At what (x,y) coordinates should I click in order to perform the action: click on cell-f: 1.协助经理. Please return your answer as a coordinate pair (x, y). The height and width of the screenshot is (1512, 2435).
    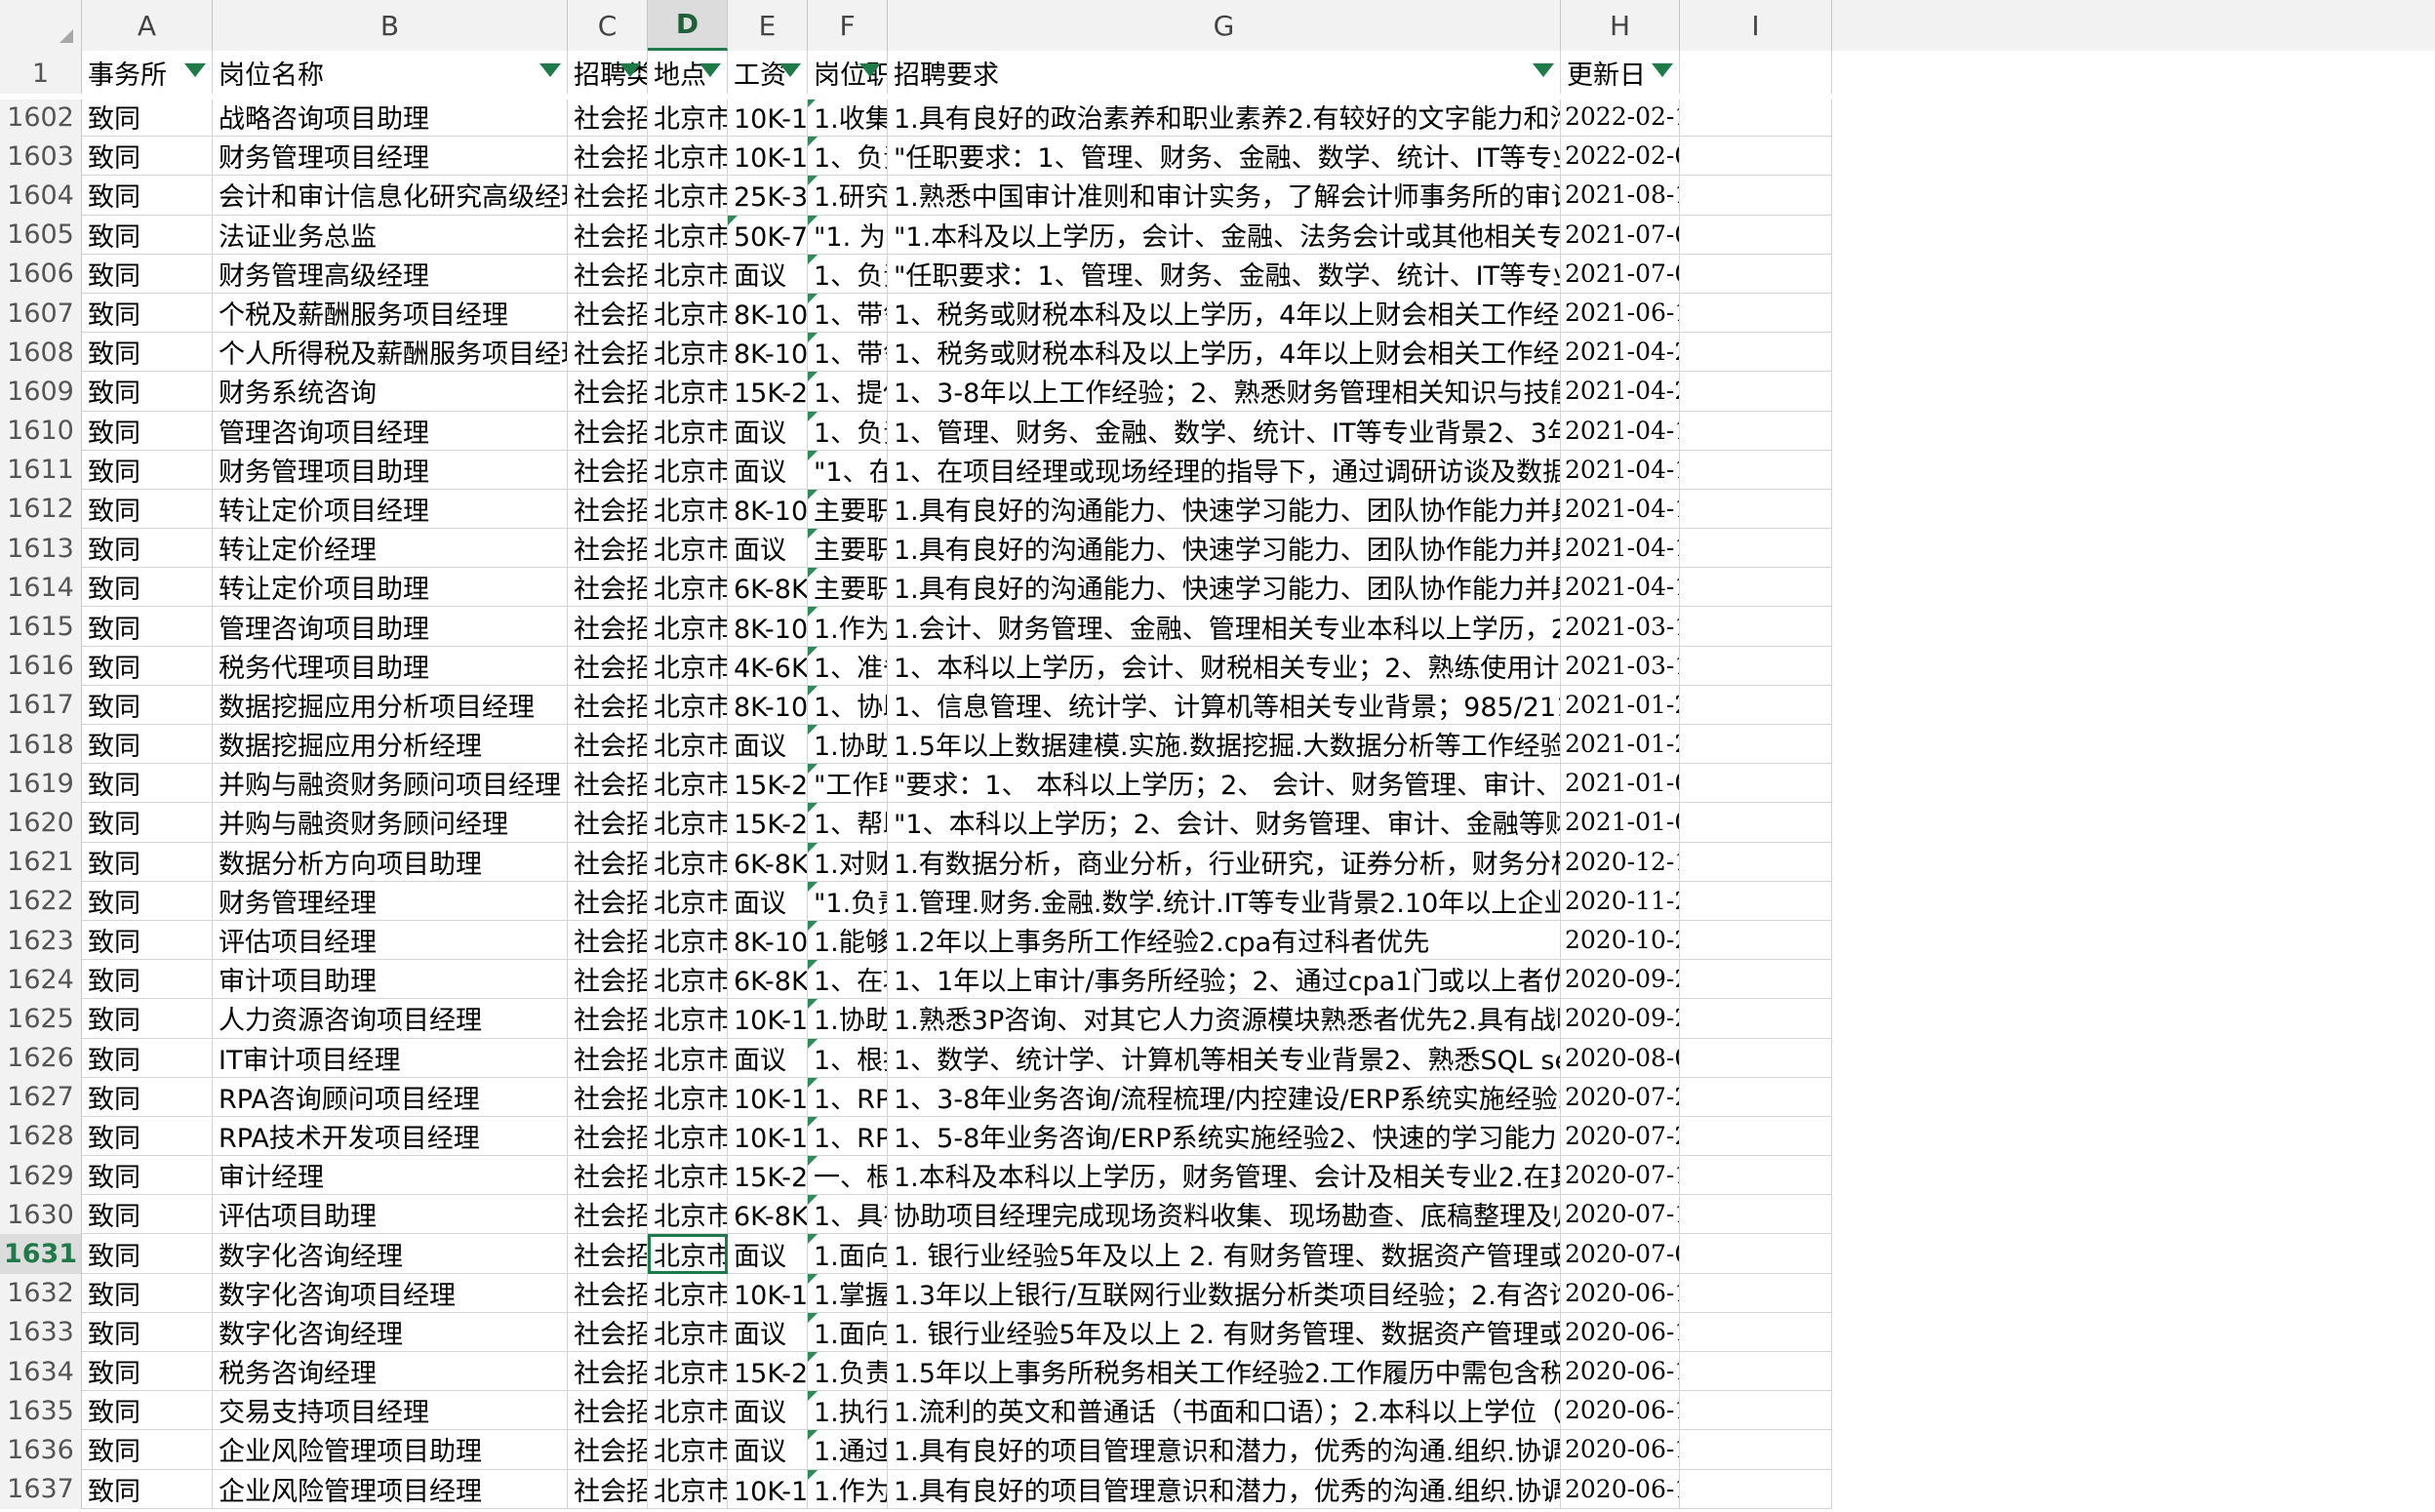
    Looking at the image, I should click on (848, 1019).